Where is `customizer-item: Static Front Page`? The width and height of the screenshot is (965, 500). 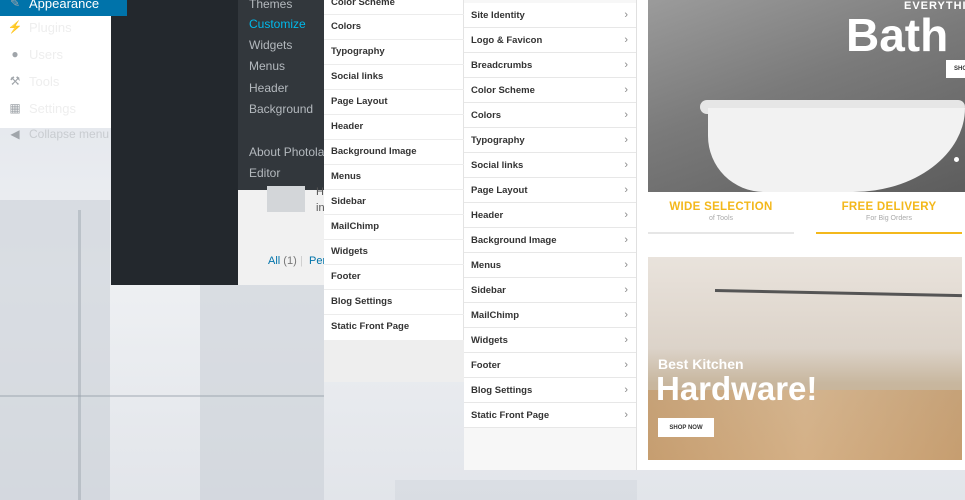 customizer-item: Static Front Page is located at coordinates (370, 326).